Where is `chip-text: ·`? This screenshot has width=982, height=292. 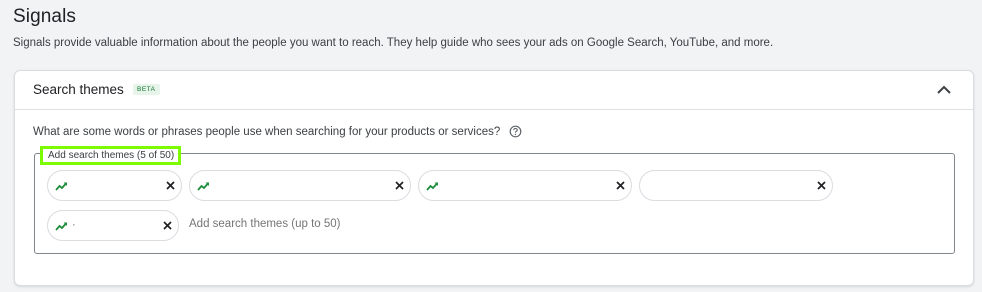
chip-text: · is located at coordinates (74, 225).